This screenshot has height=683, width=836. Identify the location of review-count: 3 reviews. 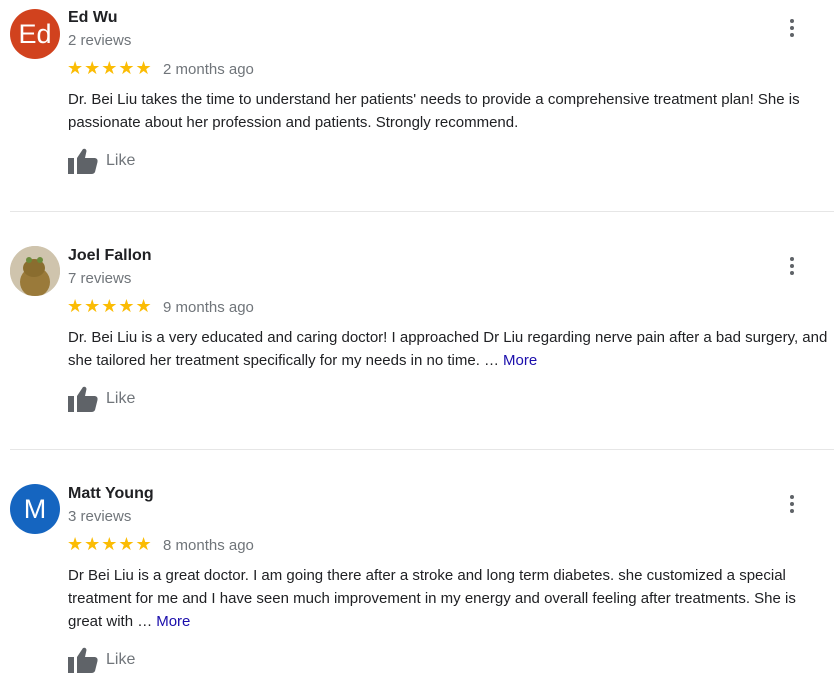
(99, 516).